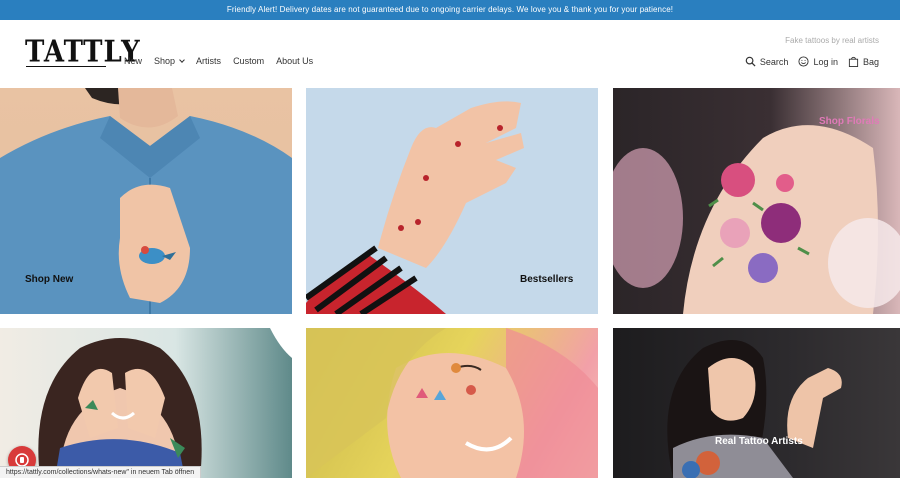 This screenshot has height=478, width=900. I want to click on tile-real-tattoo-artists: Real Tattoo Artists, so click(756, 403).